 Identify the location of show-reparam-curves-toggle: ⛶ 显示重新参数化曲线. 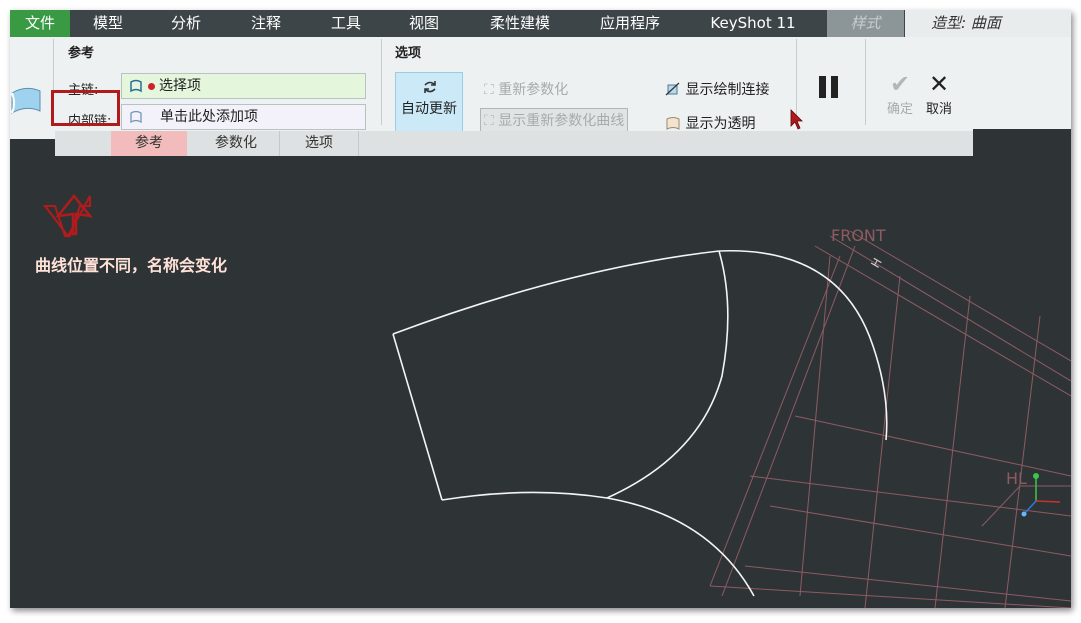
(554, 120).